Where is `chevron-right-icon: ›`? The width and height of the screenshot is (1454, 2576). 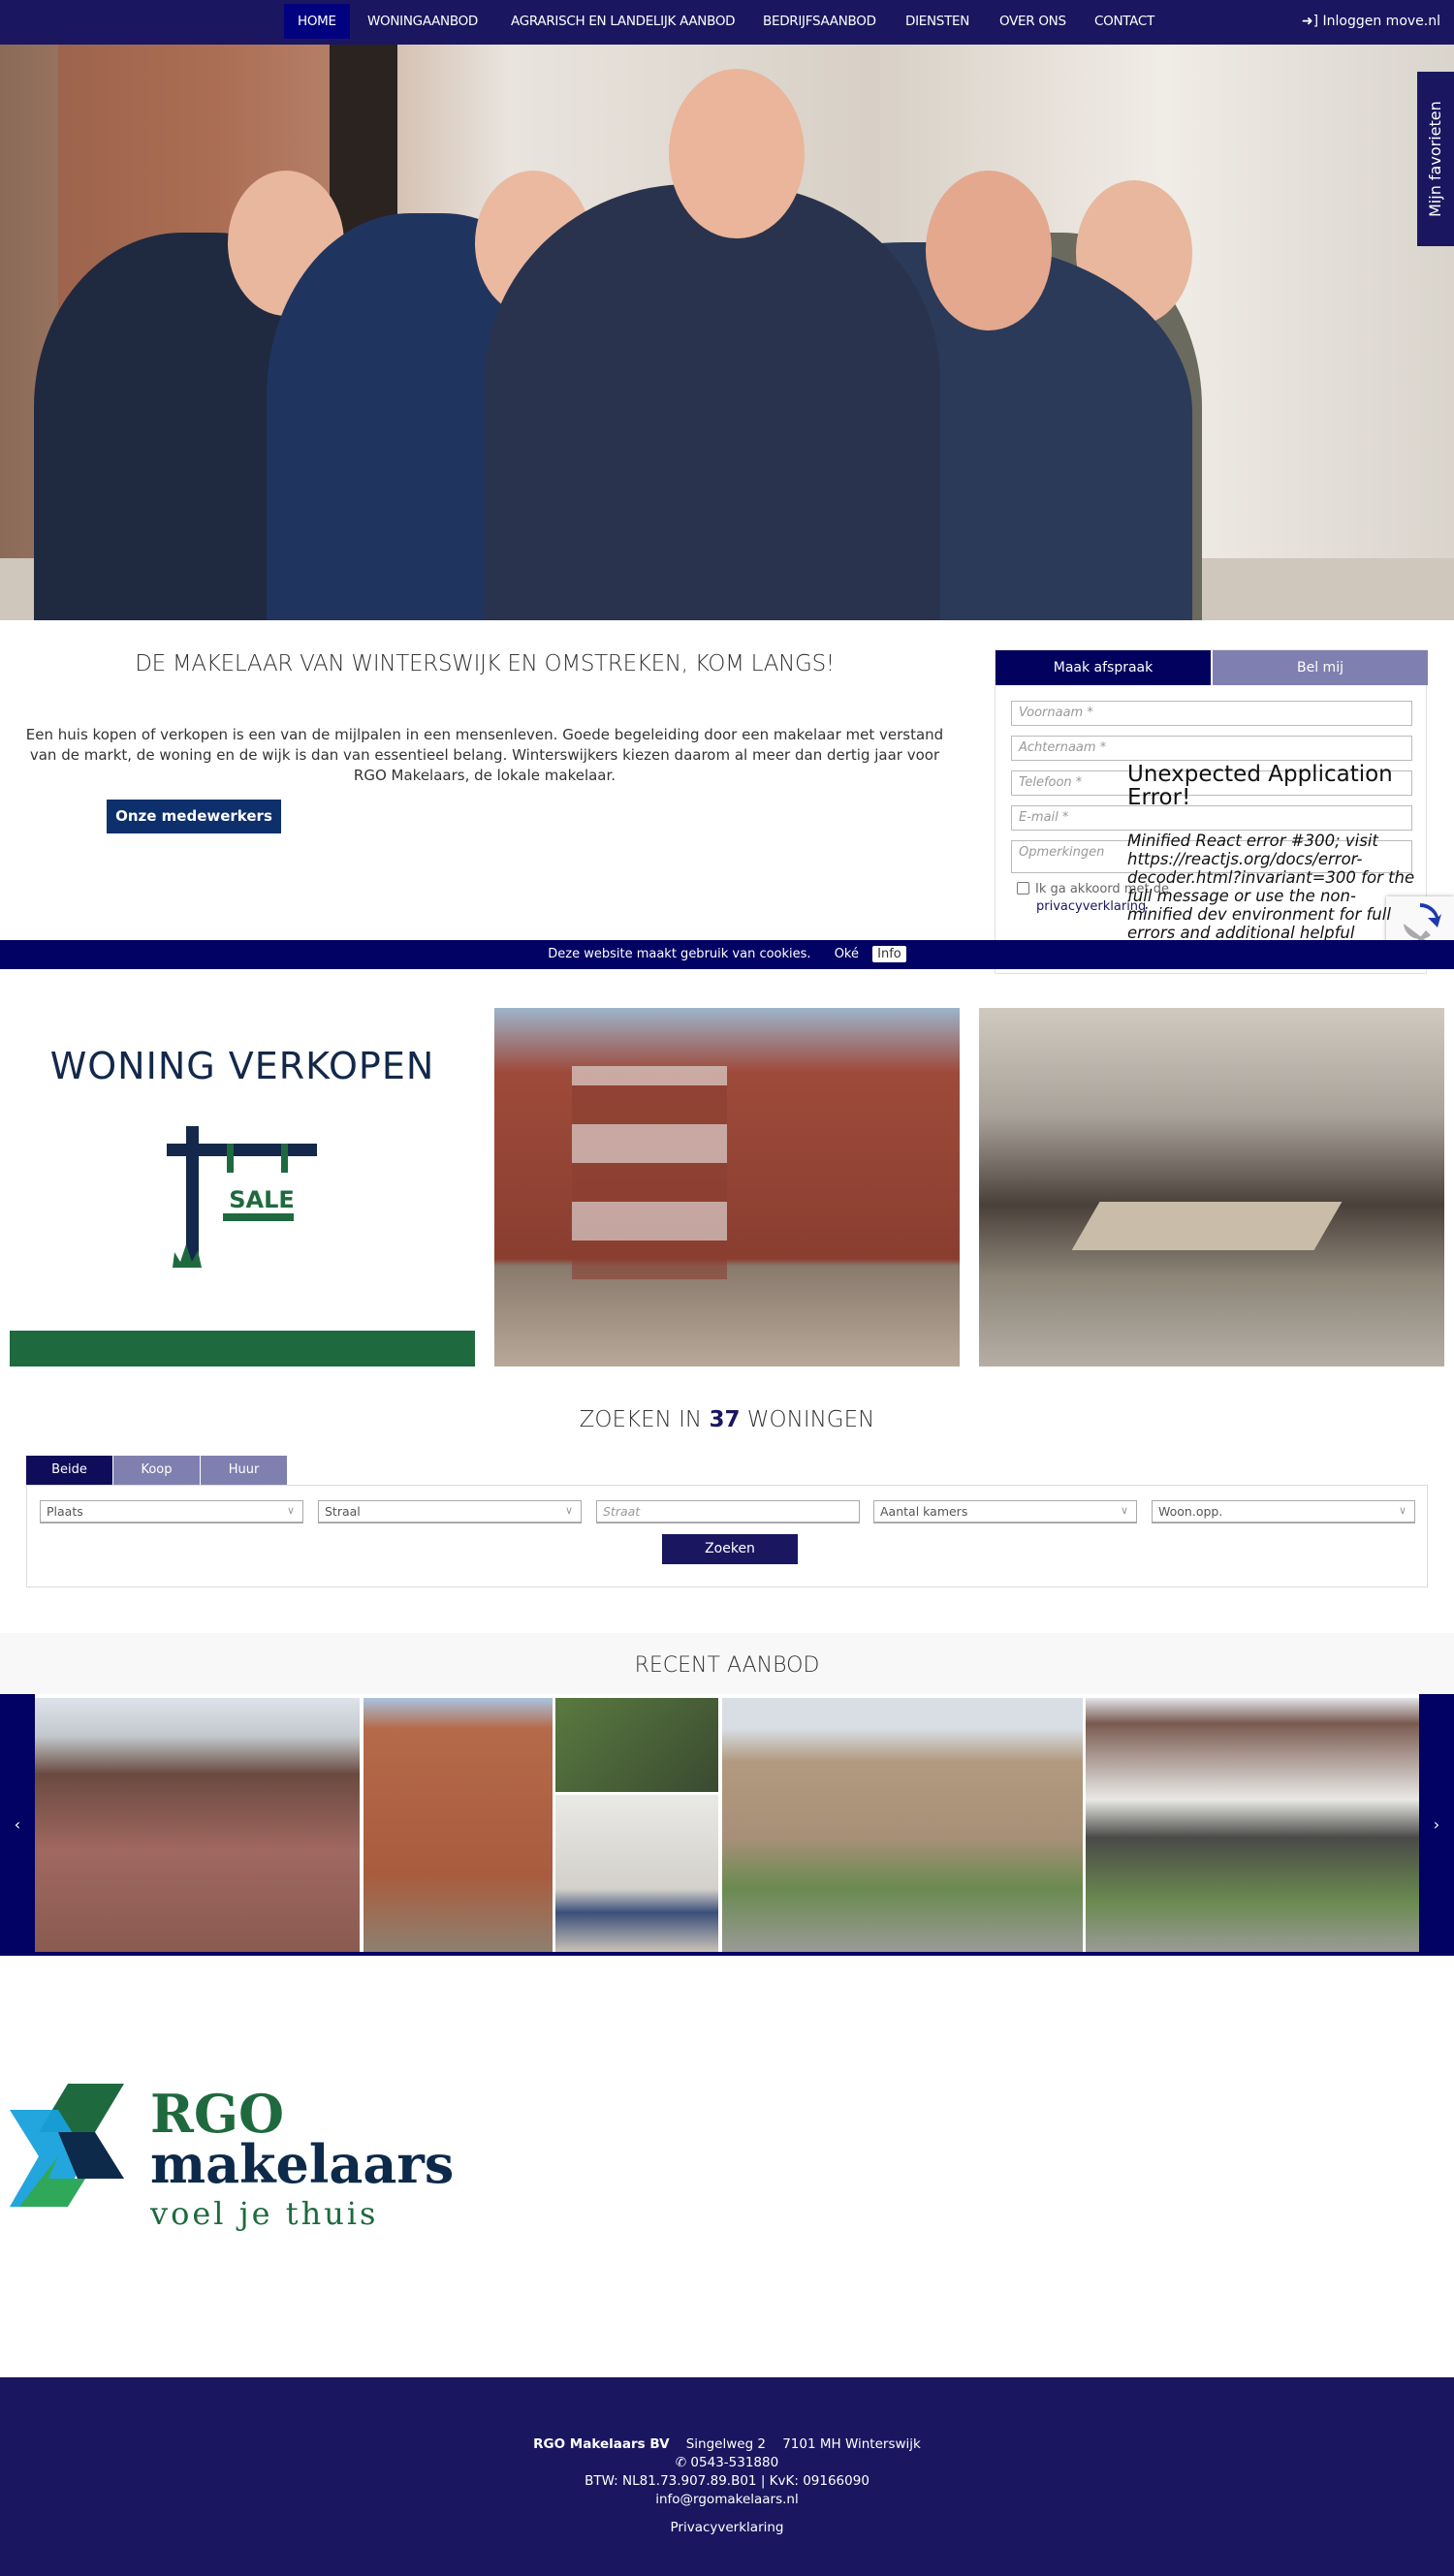
chevron-right-icon: › is located at coordinates (1436, 1824).